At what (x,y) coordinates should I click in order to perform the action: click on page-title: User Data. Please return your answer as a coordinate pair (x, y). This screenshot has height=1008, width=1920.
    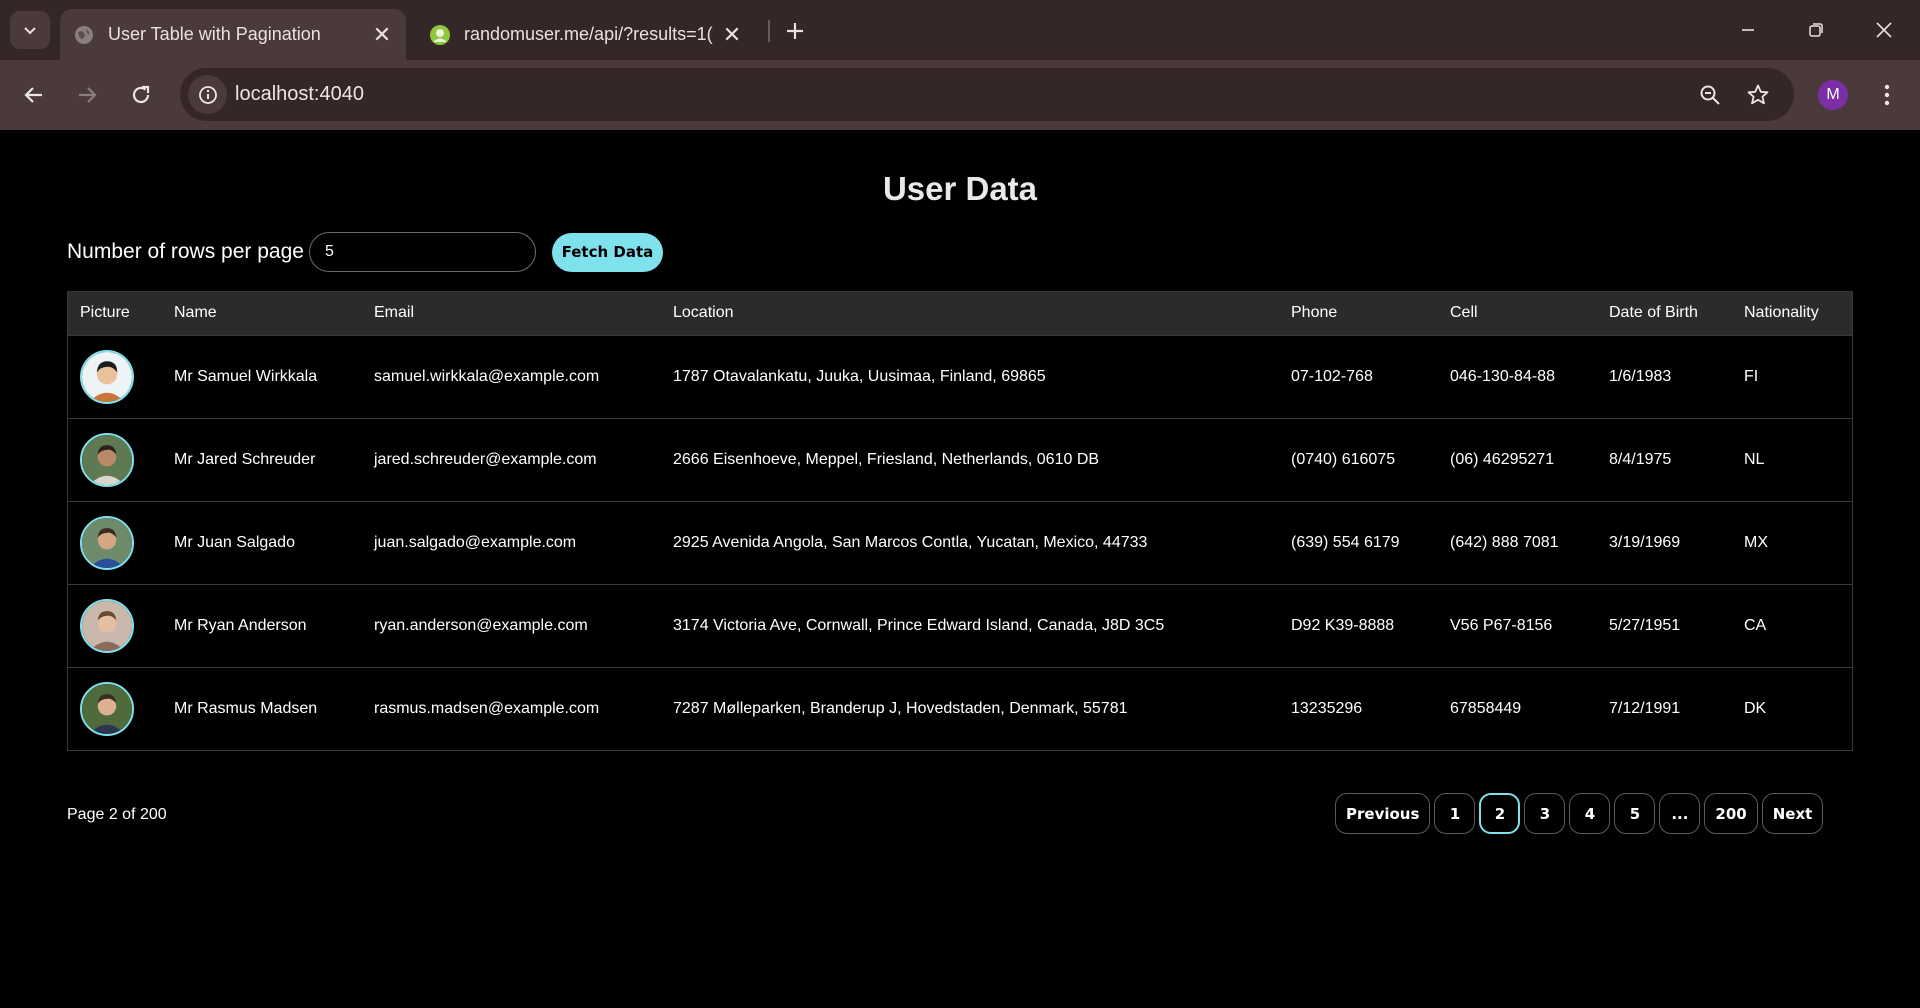
    Looking at the image, I should click on (960, 188).